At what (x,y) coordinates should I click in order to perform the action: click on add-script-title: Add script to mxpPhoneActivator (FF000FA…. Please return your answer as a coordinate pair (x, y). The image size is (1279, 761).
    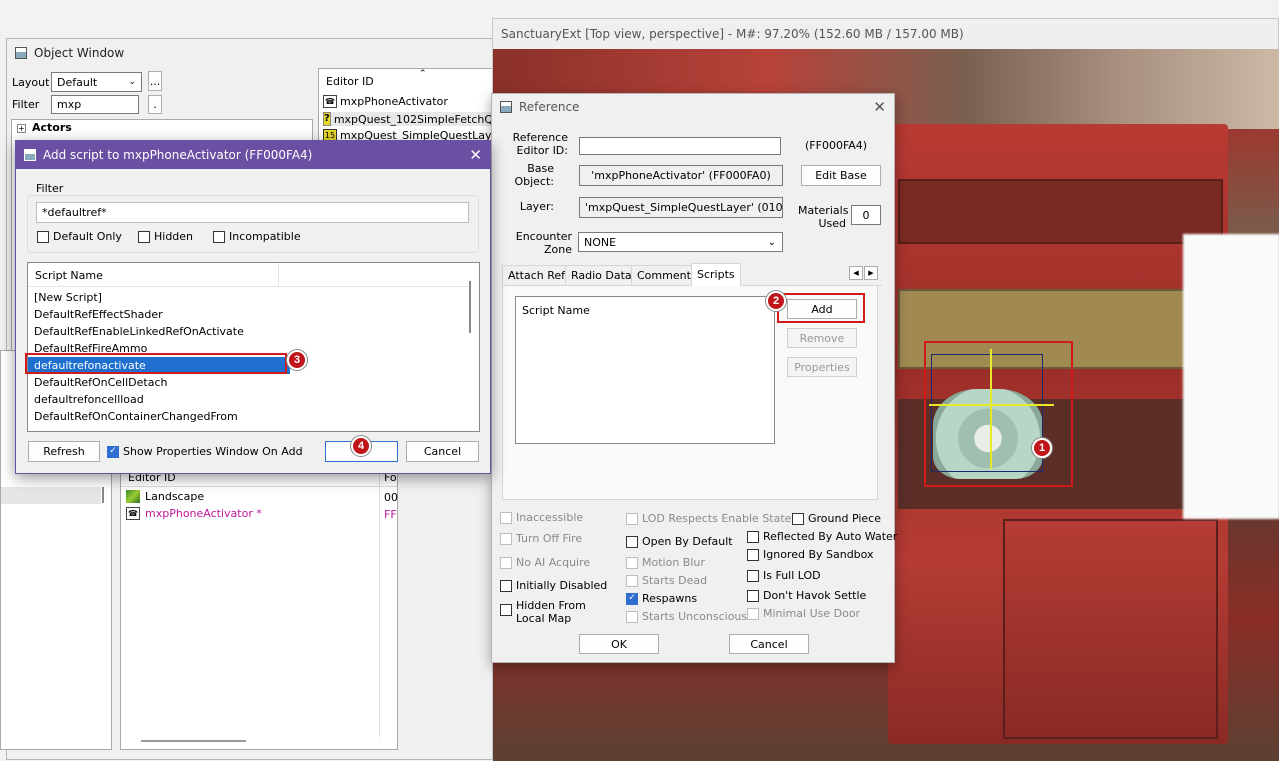
    Looking at the image, I should click on (178, 155).